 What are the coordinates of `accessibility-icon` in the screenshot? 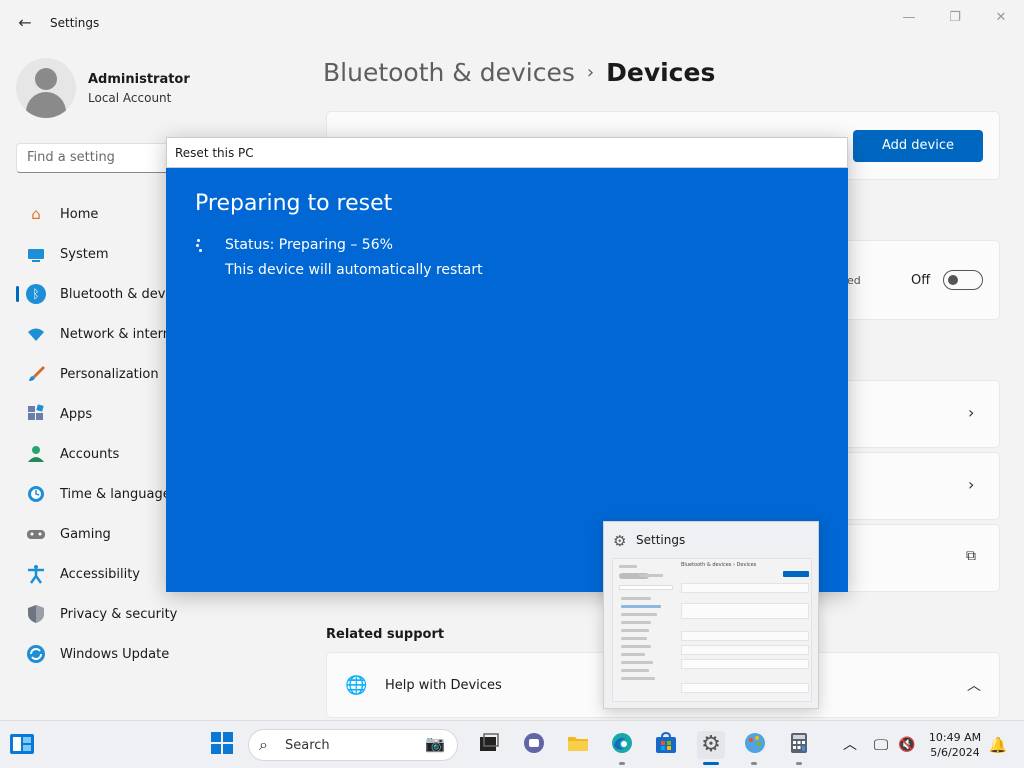 It's located at (36, 574).